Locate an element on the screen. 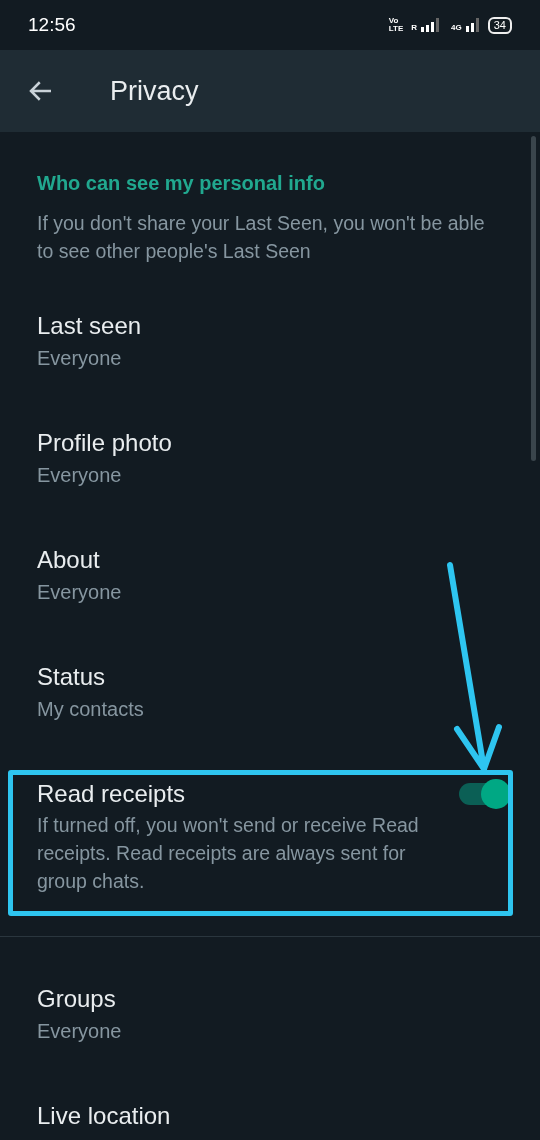 The width and height of the screenshot is (540, 1140). item-title: Live location is located at coordinates (104, 1116).